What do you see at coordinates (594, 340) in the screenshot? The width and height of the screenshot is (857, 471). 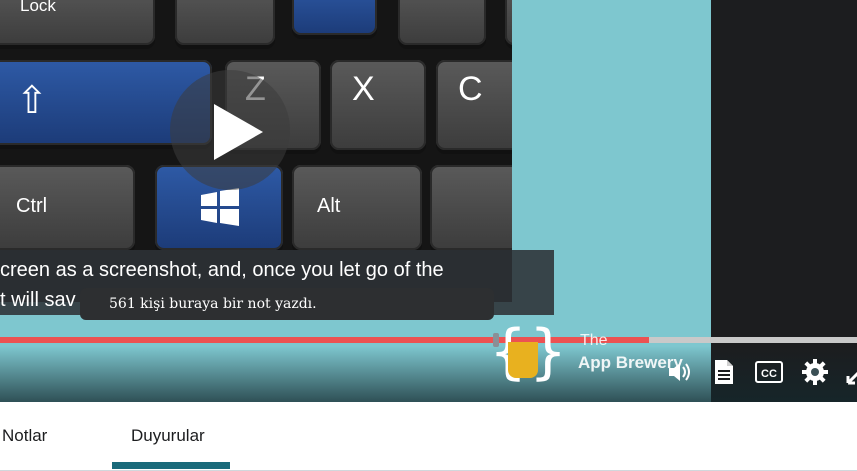 I see `watermark-the: The` at bounding box center [594, 340].